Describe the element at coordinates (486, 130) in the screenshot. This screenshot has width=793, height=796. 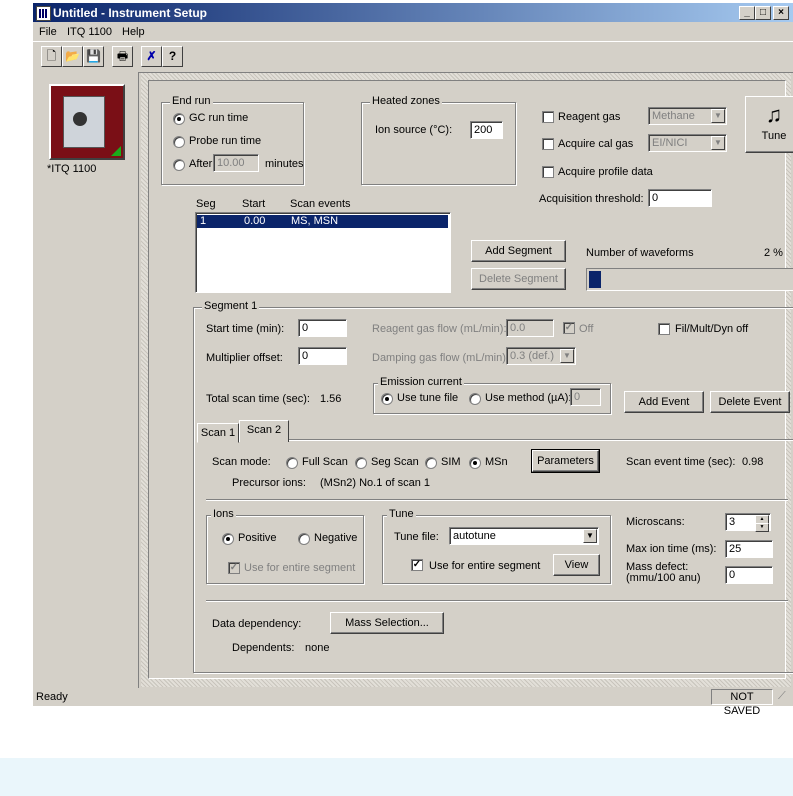
I see `ion-source-input: 200` at that location.